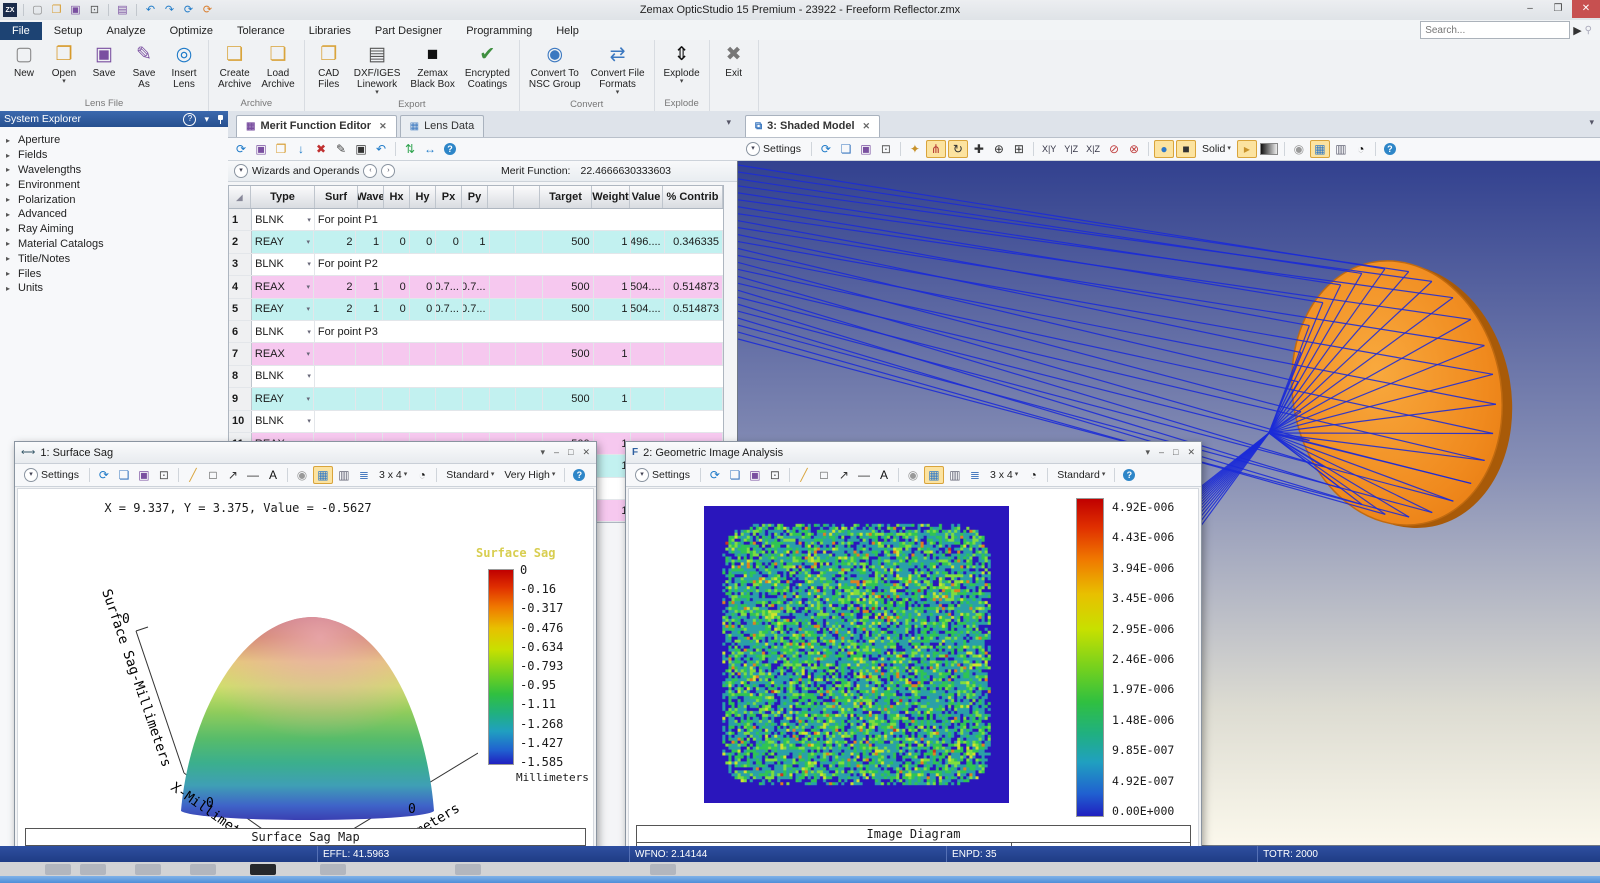  Describe the element at coordinates (184, 67) in the screenshot. I see `insert-lens-button: ◎ Insert Lens` at that location.